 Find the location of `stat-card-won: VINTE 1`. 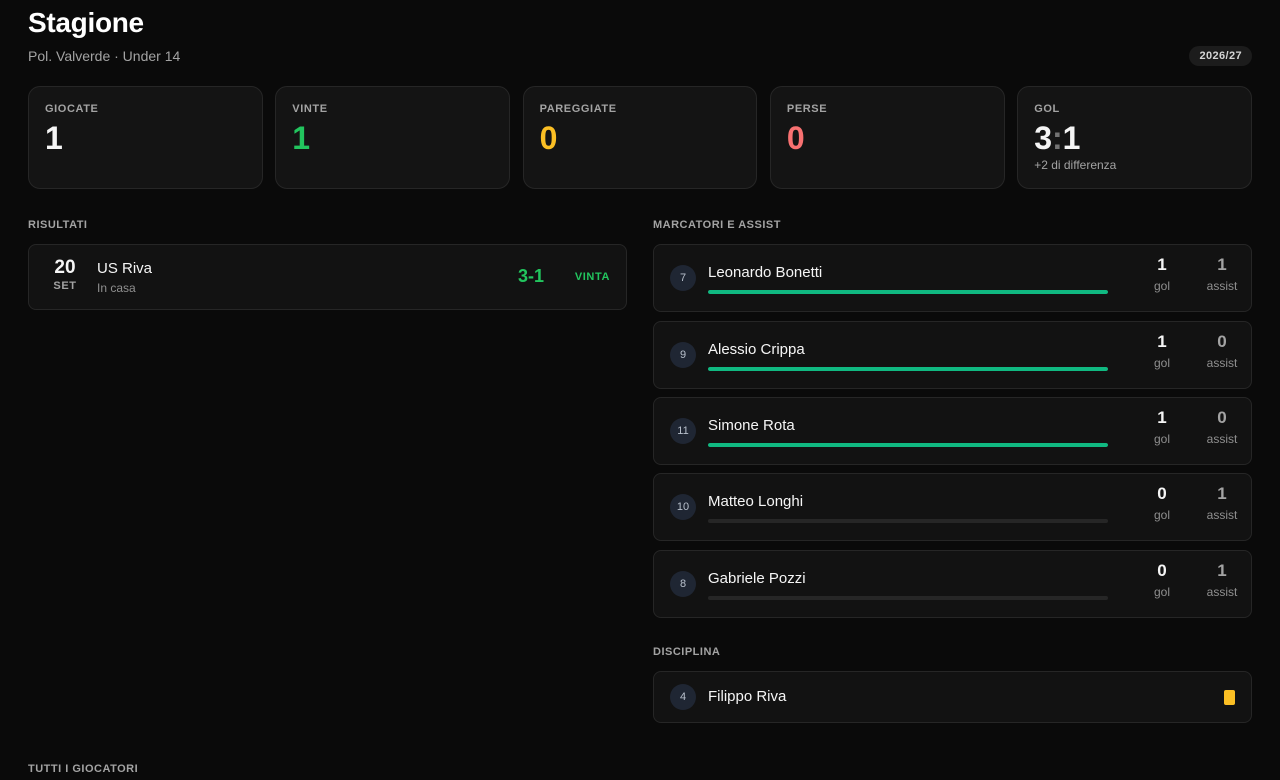

stat-card-won: VINTE 1 is located at coordinates (393, 137).